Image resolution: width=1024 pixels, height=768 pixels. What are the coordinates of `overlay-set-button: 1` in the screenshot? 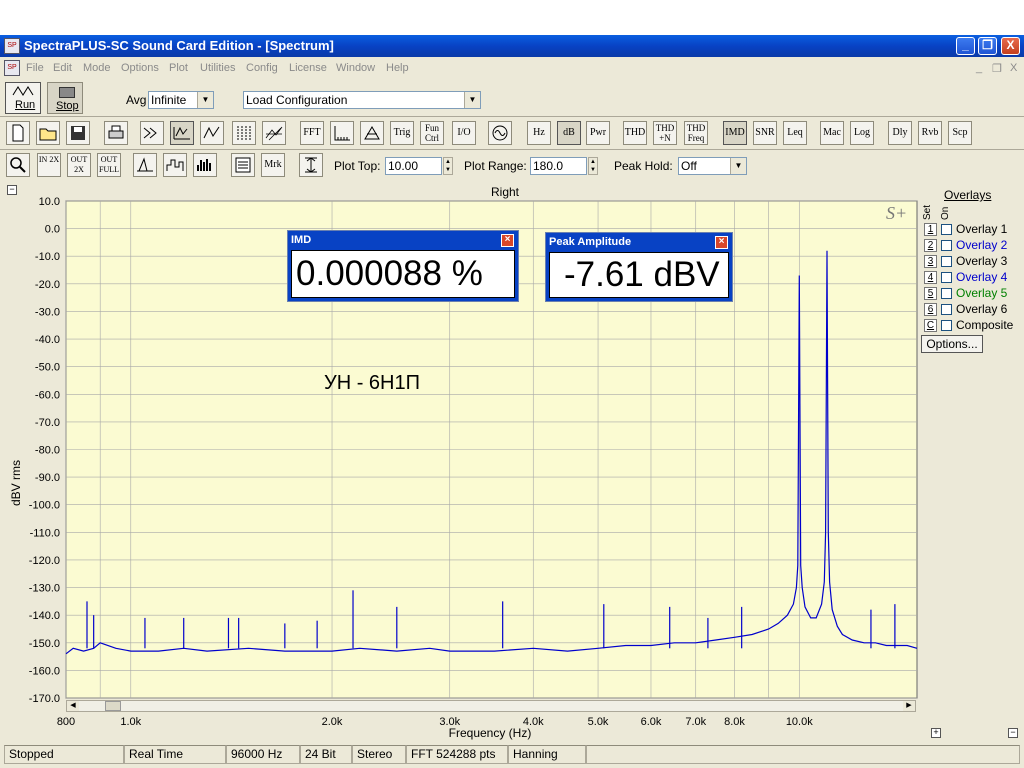 It's located at (930, 229).